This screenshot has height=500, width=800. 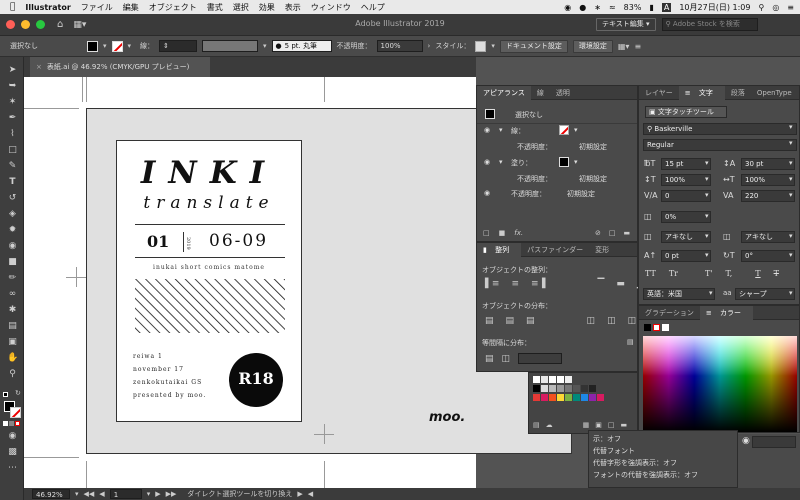 I want to click on brush-definition: ● 5 pt. 丸筆, so click(x=301, y=46).